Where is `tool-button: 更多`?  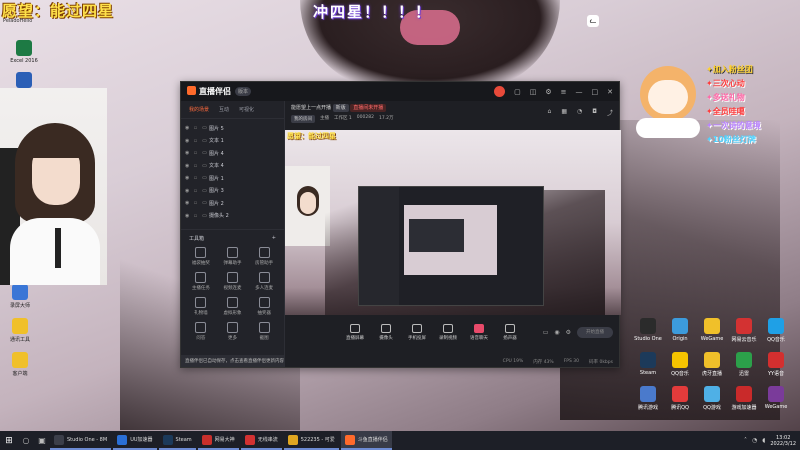
tool-button: 更多 is located at coordinates (233, 331).